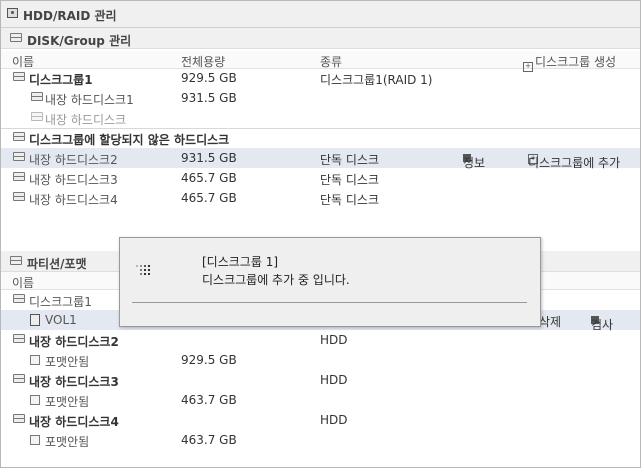 The height and width of the screenshot is (468, 641). Describe the element at coordinates (146, 269) in the screenshot. I see `loading-spinner-icon` at that location.